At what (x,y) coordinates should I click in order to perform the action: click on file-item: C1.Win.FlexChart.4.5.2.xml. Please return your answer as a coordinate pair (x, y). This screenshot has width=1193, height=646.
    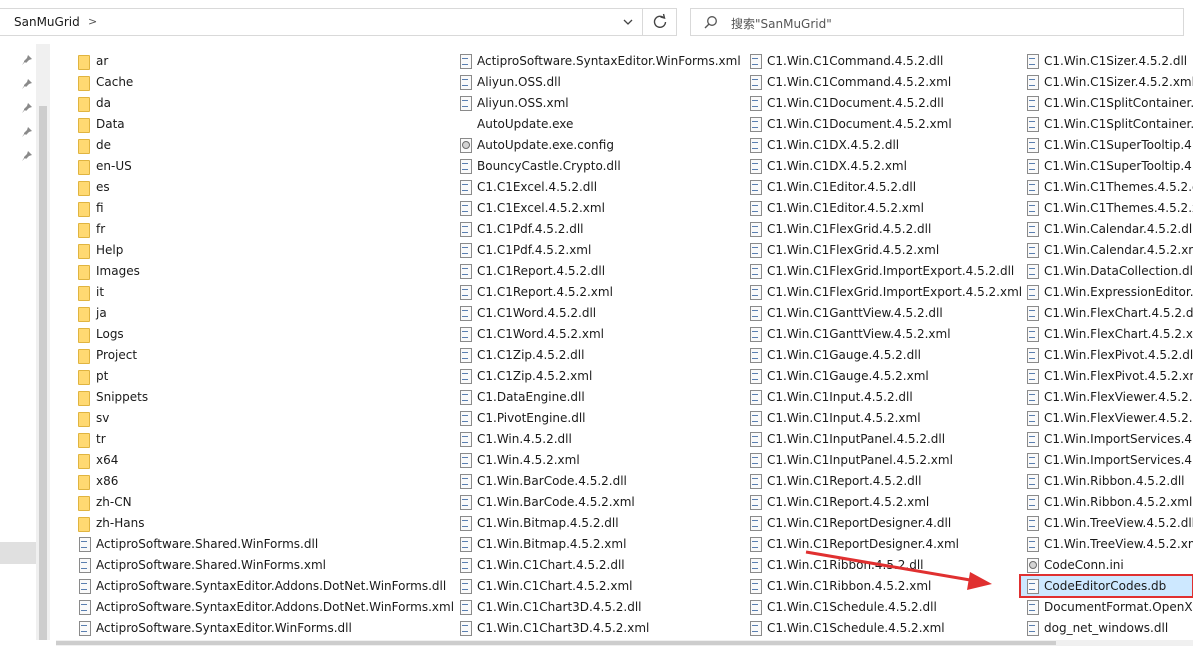
    Looking at the image, I should click on (1108, 334).